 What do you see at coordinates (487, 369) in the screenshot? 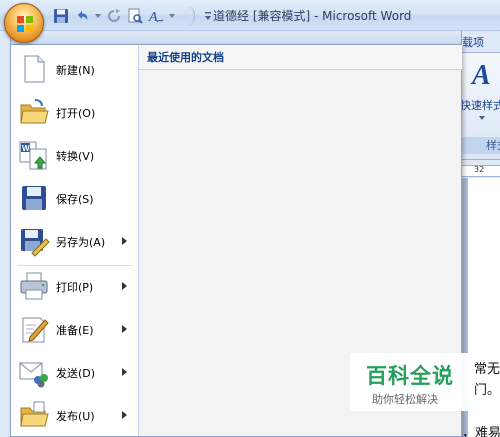
I see `document-text-line: 常无` at bounding box center [487, 369].